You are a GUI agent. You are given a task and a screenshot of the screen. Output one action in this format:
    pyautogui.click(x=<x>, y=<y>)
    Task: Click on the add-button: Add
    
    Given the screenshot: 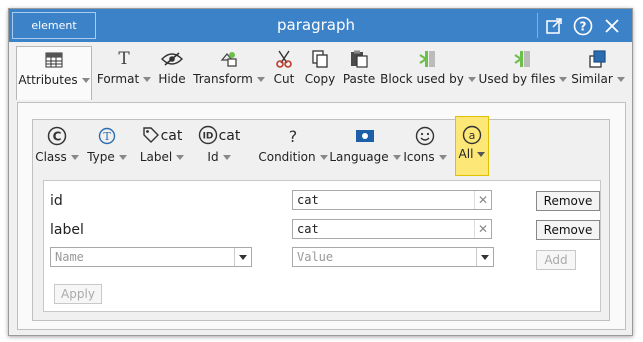 What is the action you would take?
    pyautogui.click(x=556, y=260)
    